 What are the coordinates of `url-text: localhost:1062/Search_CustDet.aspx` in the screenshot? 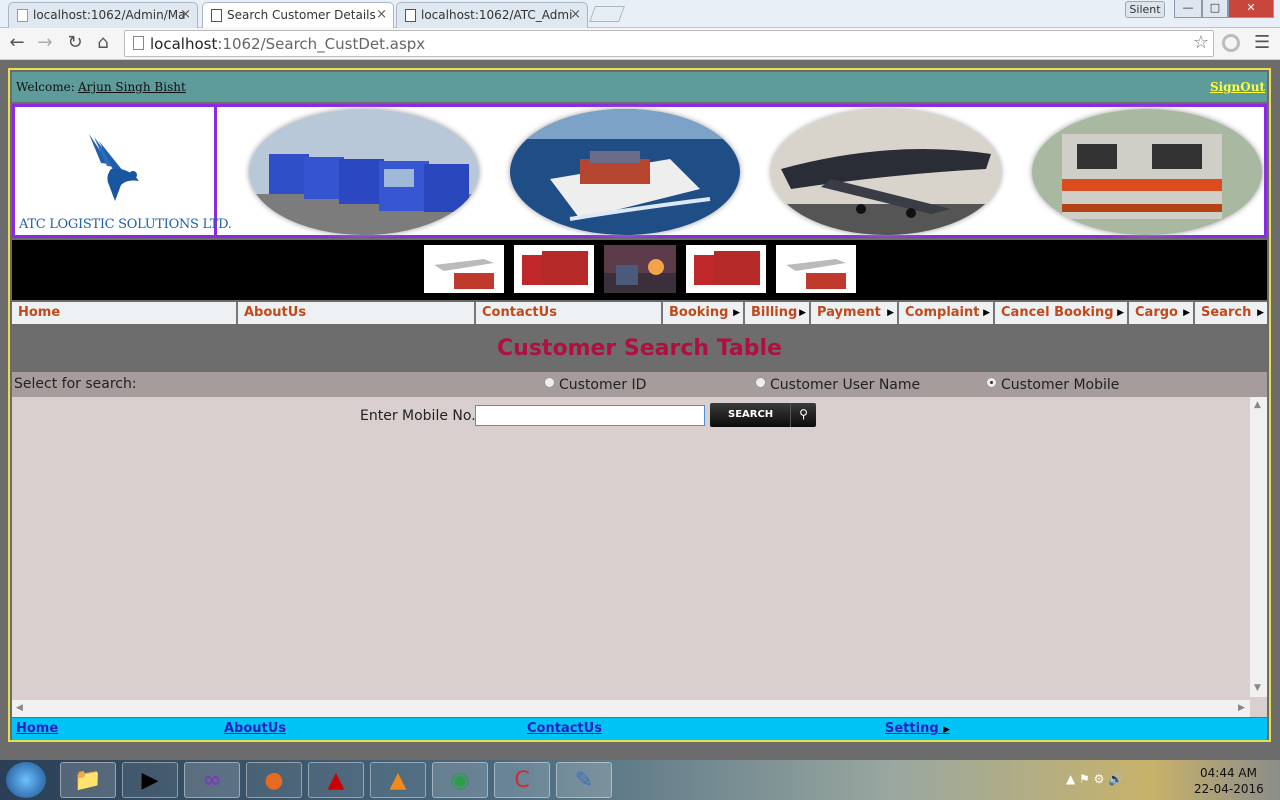 It's located at (287, 44).